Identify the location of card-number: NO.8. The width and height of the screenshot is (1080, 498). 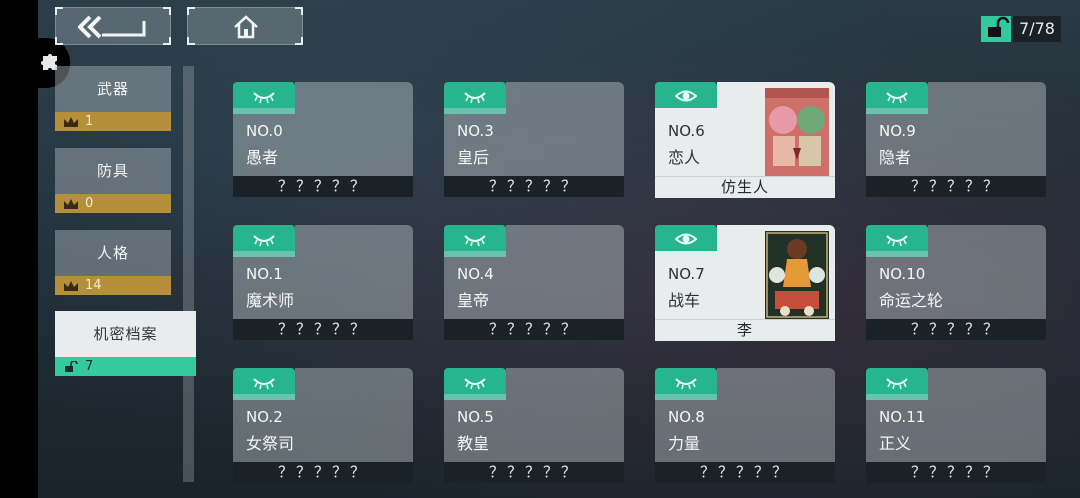
(686, 417).